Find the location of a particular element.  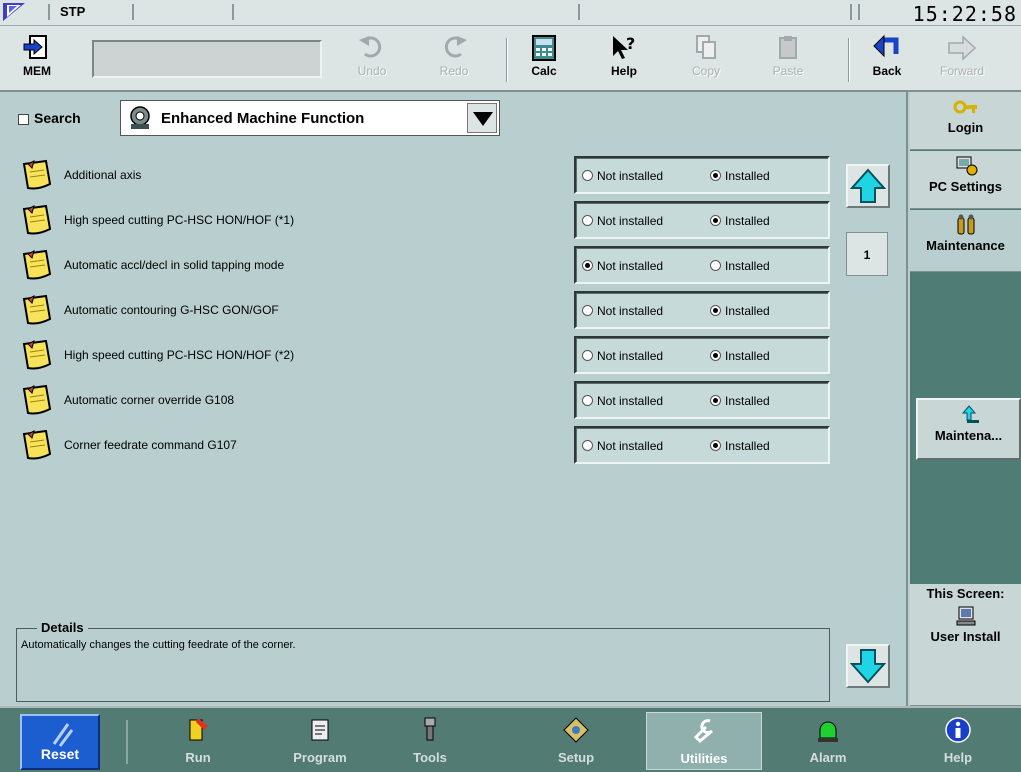

feature-name: Automatic corner override G108 is located at coordinates (149, 400).